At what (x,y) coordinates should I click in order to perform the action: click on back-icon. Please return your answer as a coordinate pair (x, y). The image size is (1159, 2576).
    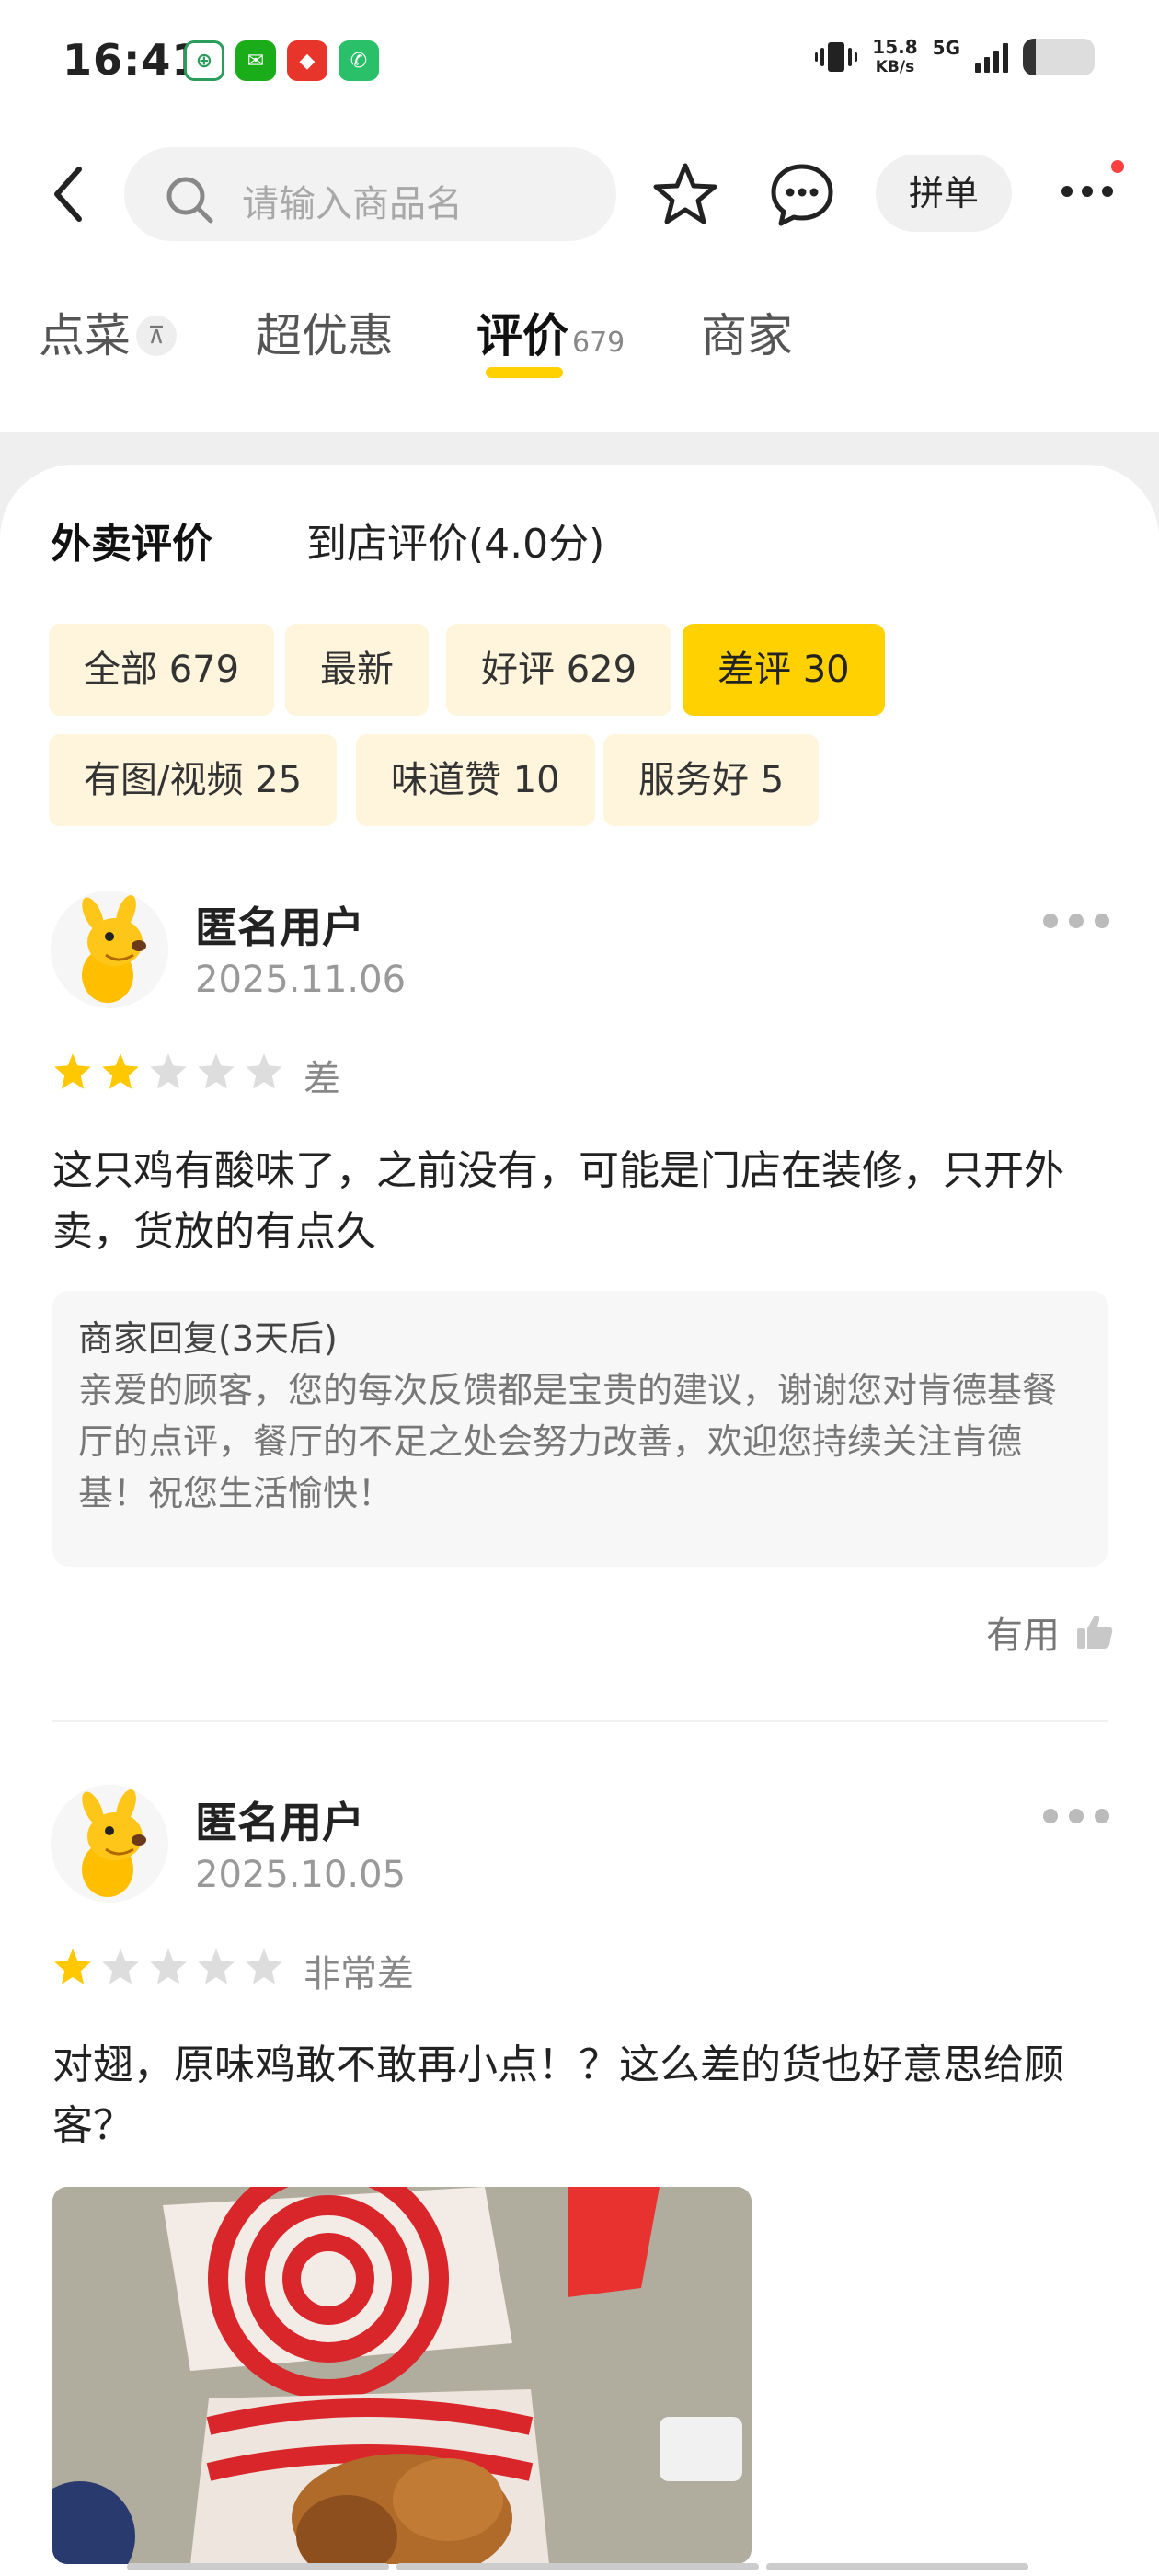
    Looking at the image, I should click on (71, 194).